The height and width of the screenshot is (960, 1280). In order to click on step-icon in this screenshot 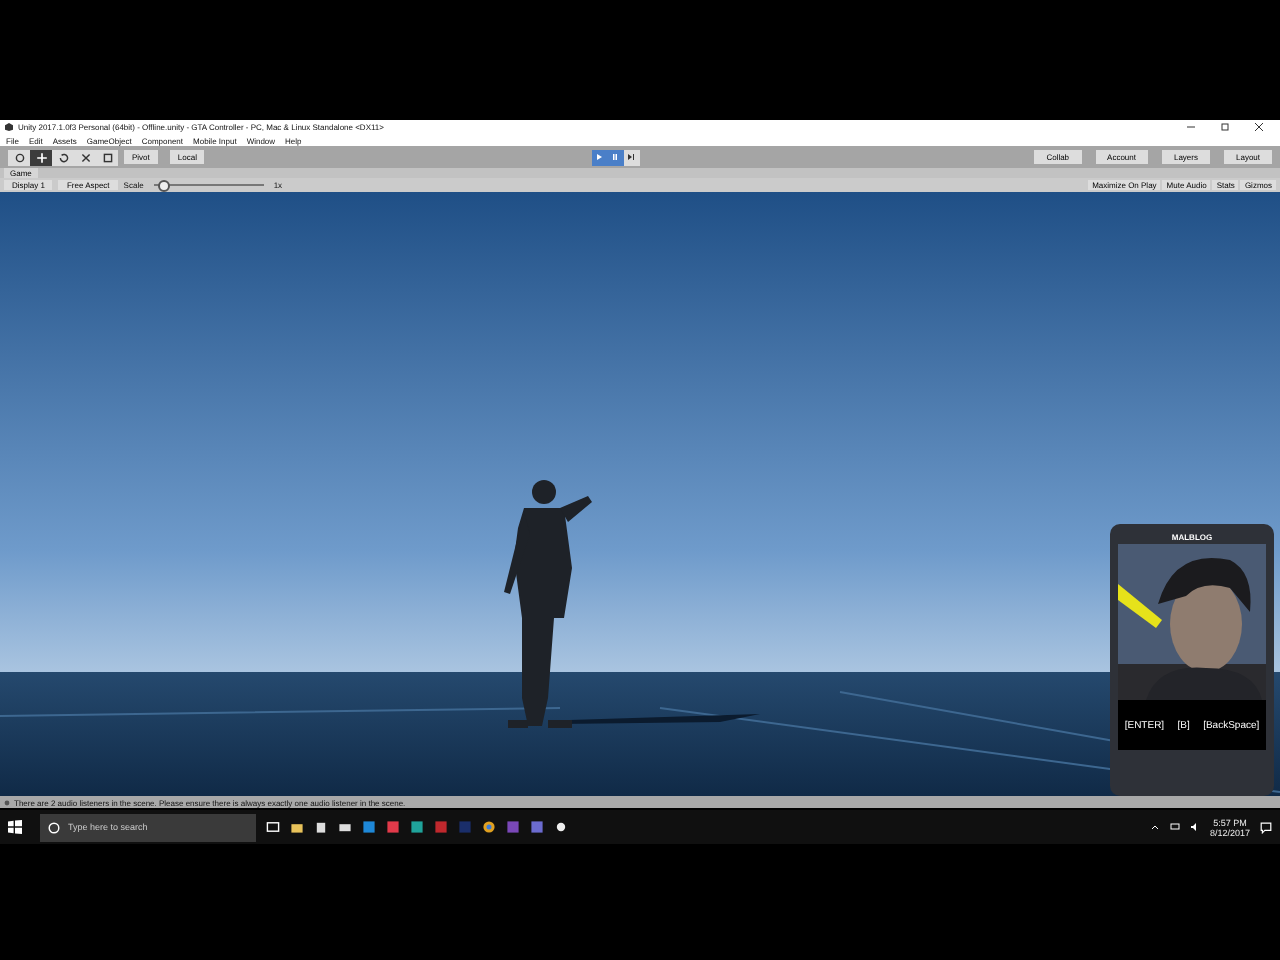, I will do `click(631, 157)`.